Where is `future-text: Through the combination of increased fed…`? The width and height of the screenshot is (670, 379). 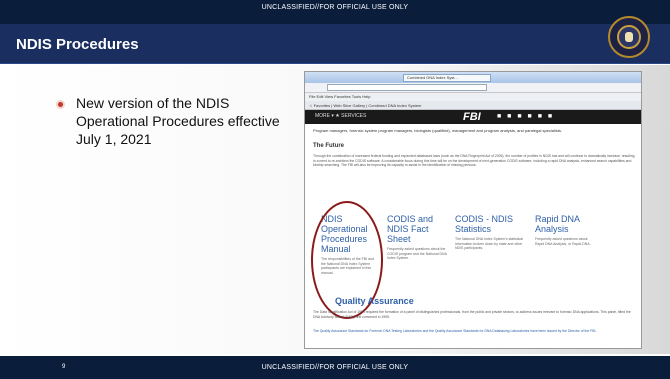 future-text: Through the combination of increased fed… is located at coordinates (474, 160).